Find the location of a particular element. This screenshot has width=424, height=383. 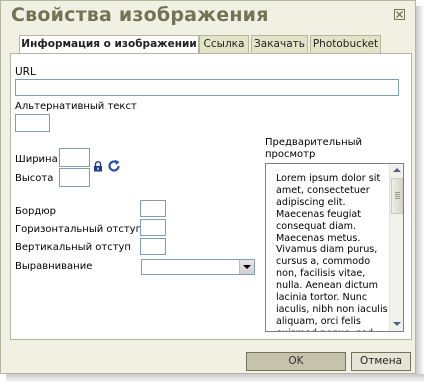

vspace-input is located at coordinates (153, 246).